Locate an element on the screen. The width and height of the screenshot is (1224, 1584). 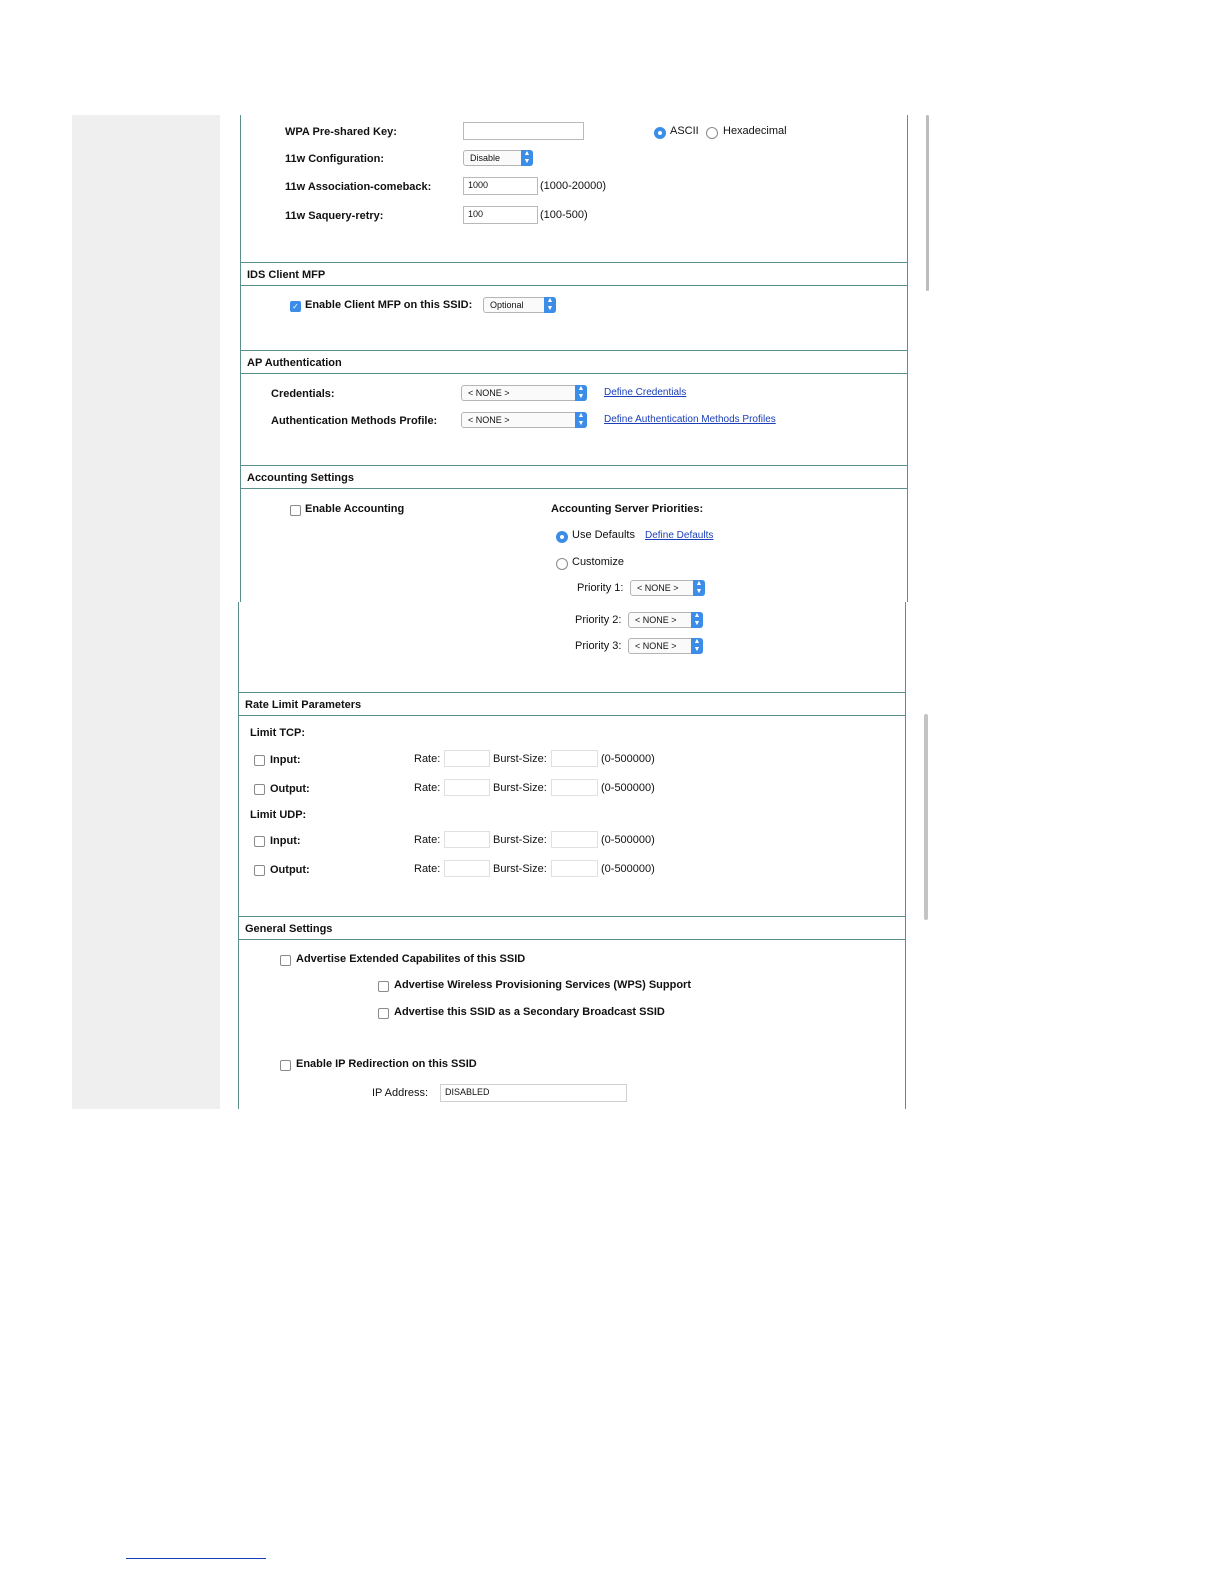
define-auth-methods-link: Define Authentication Methods Profiles is located at coordinates (690, 419).